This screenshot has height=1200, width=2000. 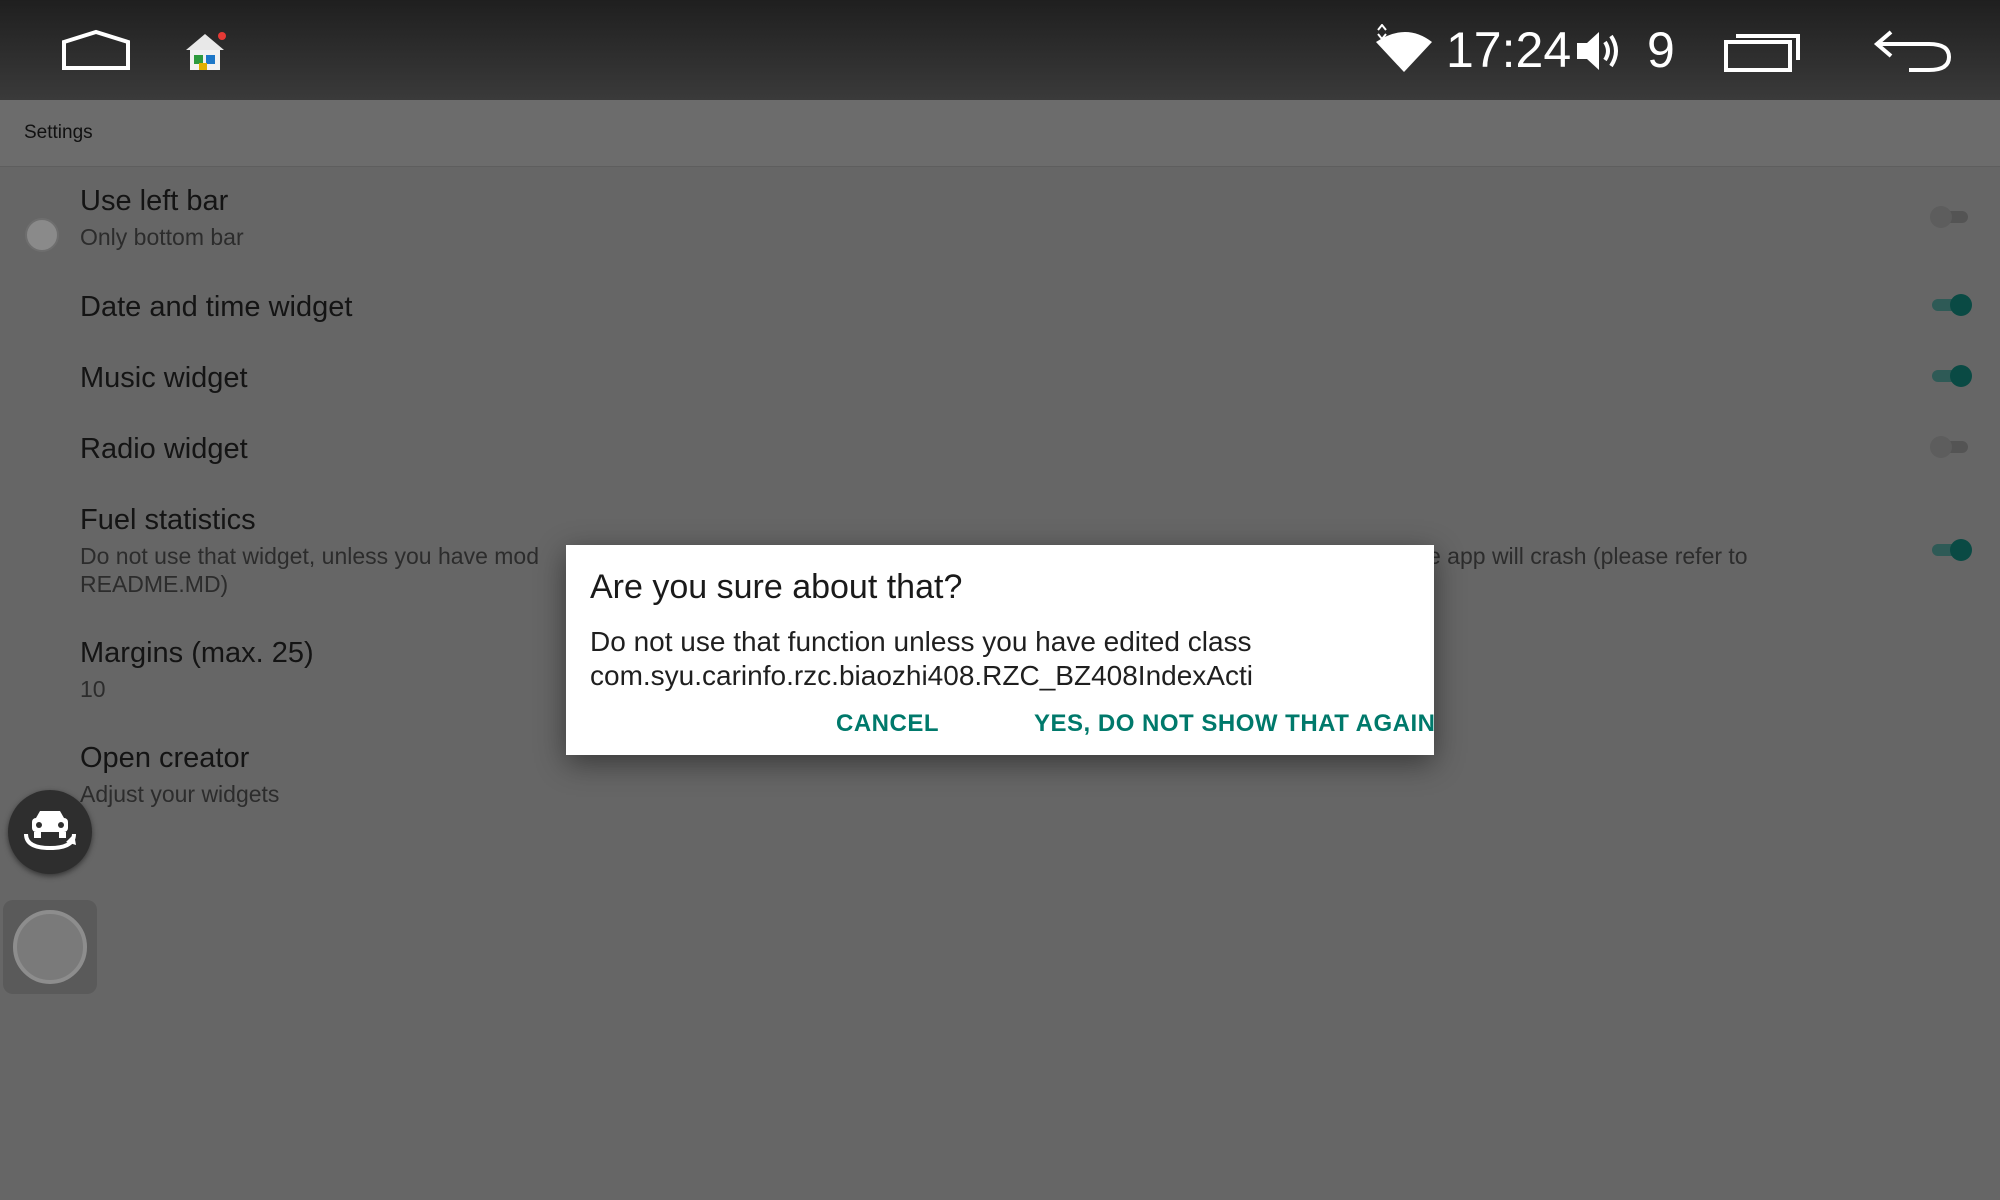 I want to click on preference-title: Fuel statistics, so click(x=168, y=520).